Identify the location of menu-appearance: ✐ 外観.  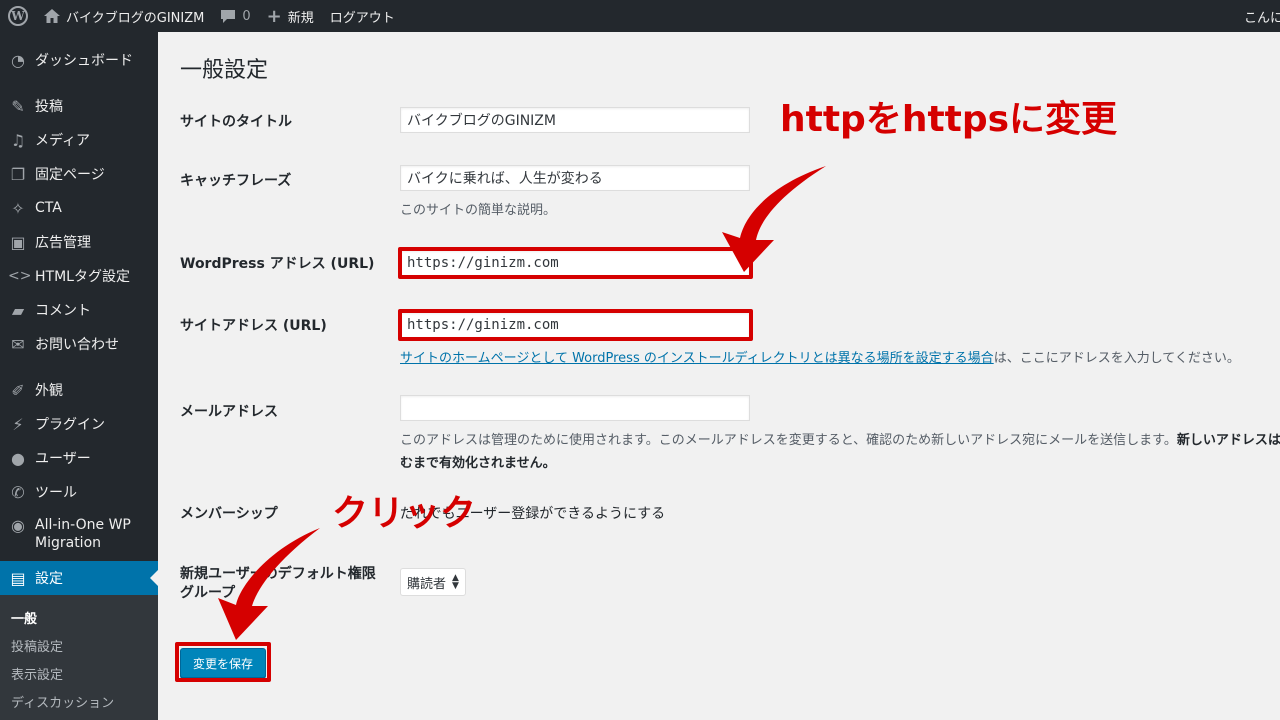
(79, 390).